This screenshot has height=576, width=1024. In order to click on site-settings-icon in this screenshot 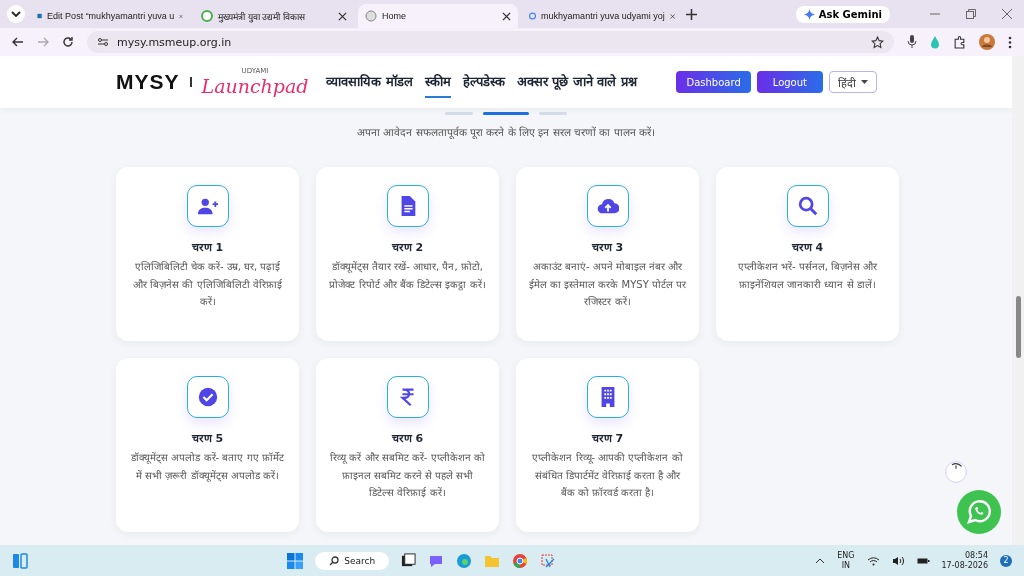, I will do `click(103, 42)`.